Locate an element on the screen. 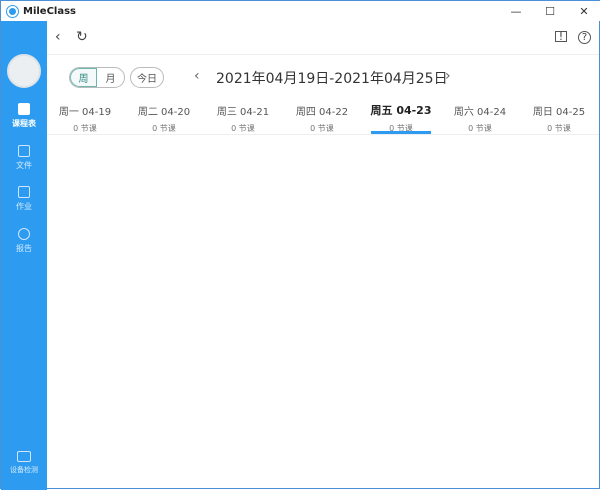 The image size is (600, 490). sidebar-item-homework: 作业 is located at coordinates (24, 199).